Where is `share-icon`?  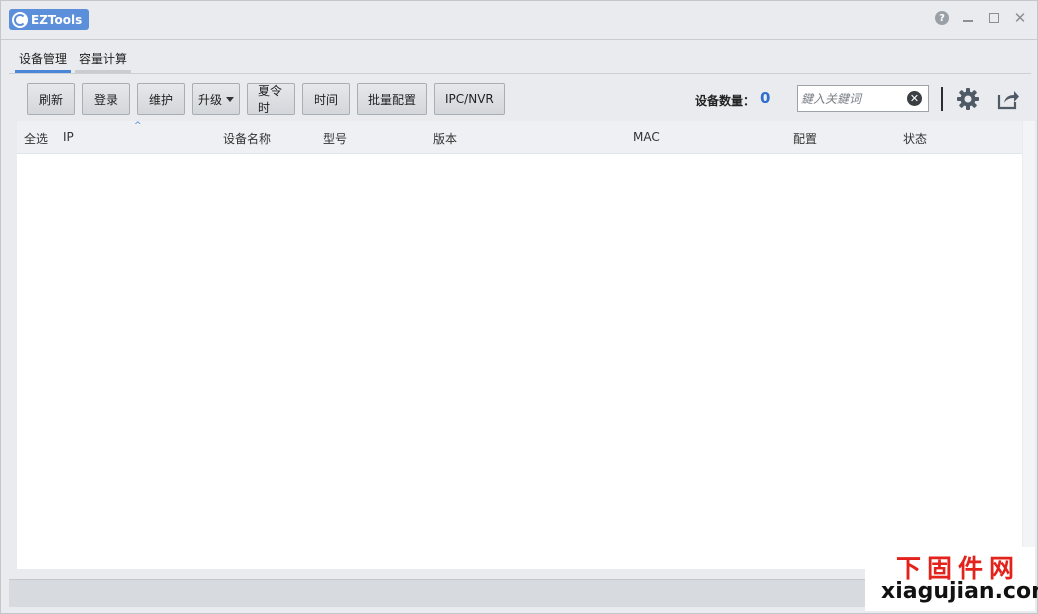
share-icon is located at coordinates (1008, 99).